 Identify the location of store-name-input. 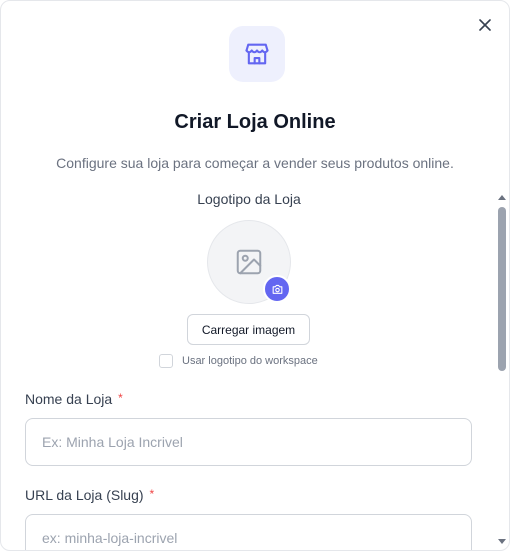
(248, 442).